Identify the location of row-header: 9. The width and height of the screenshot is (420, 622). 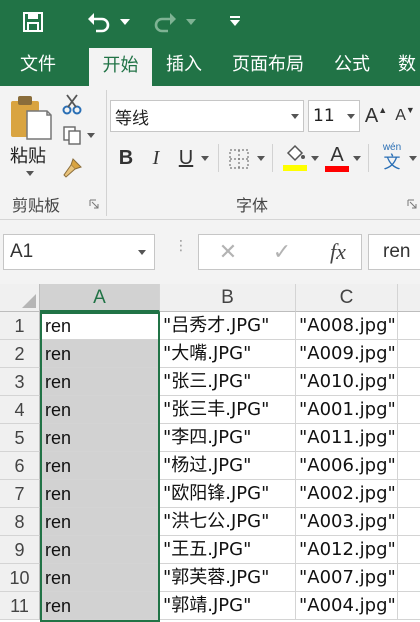
(20, 550).